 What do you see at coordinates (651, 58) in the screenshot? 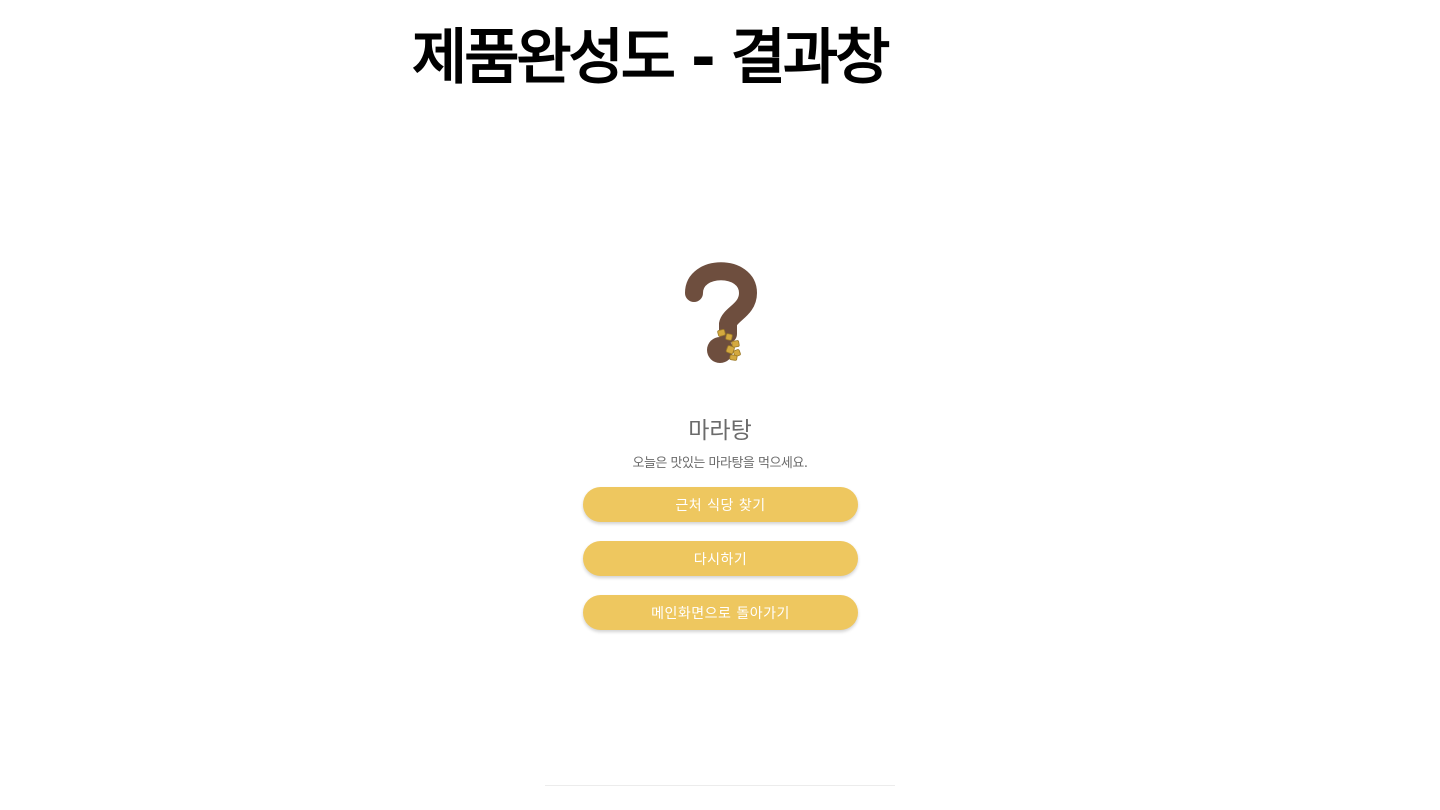
I see `page-title: 제품완성도 - 결과창` at bounding box center [651, 58].